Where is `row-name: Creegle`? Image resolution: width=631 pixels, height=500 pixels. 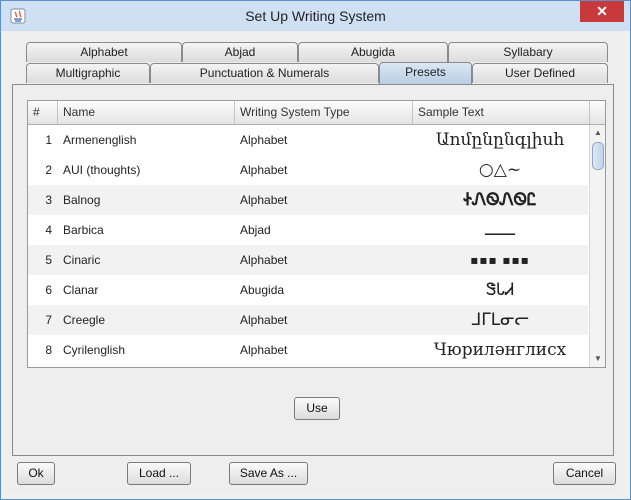 row-name: Creegle is located at coordinates (84, 320).